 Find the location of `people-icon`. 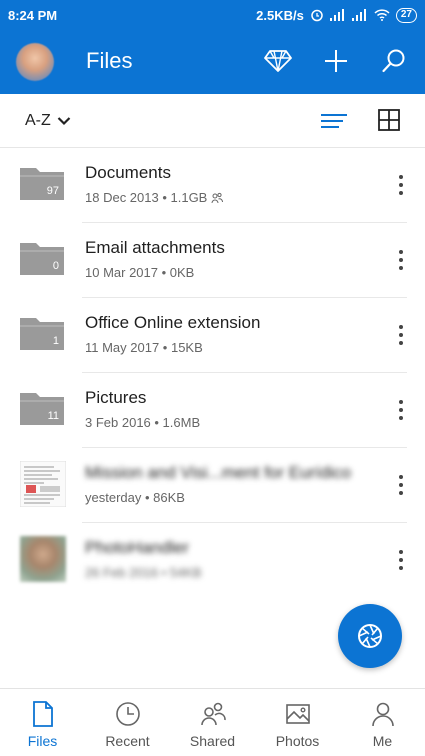

people-icon is located at coordinates (213, 714).